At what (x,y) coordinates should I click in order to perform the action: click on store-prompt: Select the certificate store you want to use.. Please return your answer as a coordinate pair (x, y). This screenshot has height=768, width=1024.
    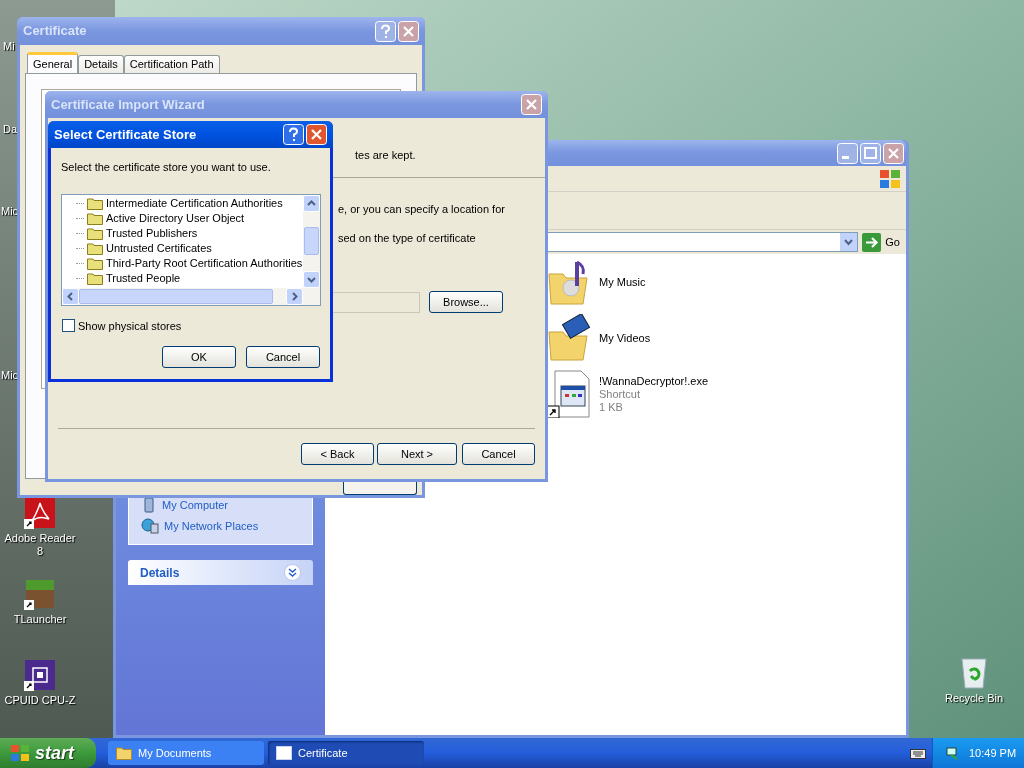
    Looking at the image, I should click on (166, 167).